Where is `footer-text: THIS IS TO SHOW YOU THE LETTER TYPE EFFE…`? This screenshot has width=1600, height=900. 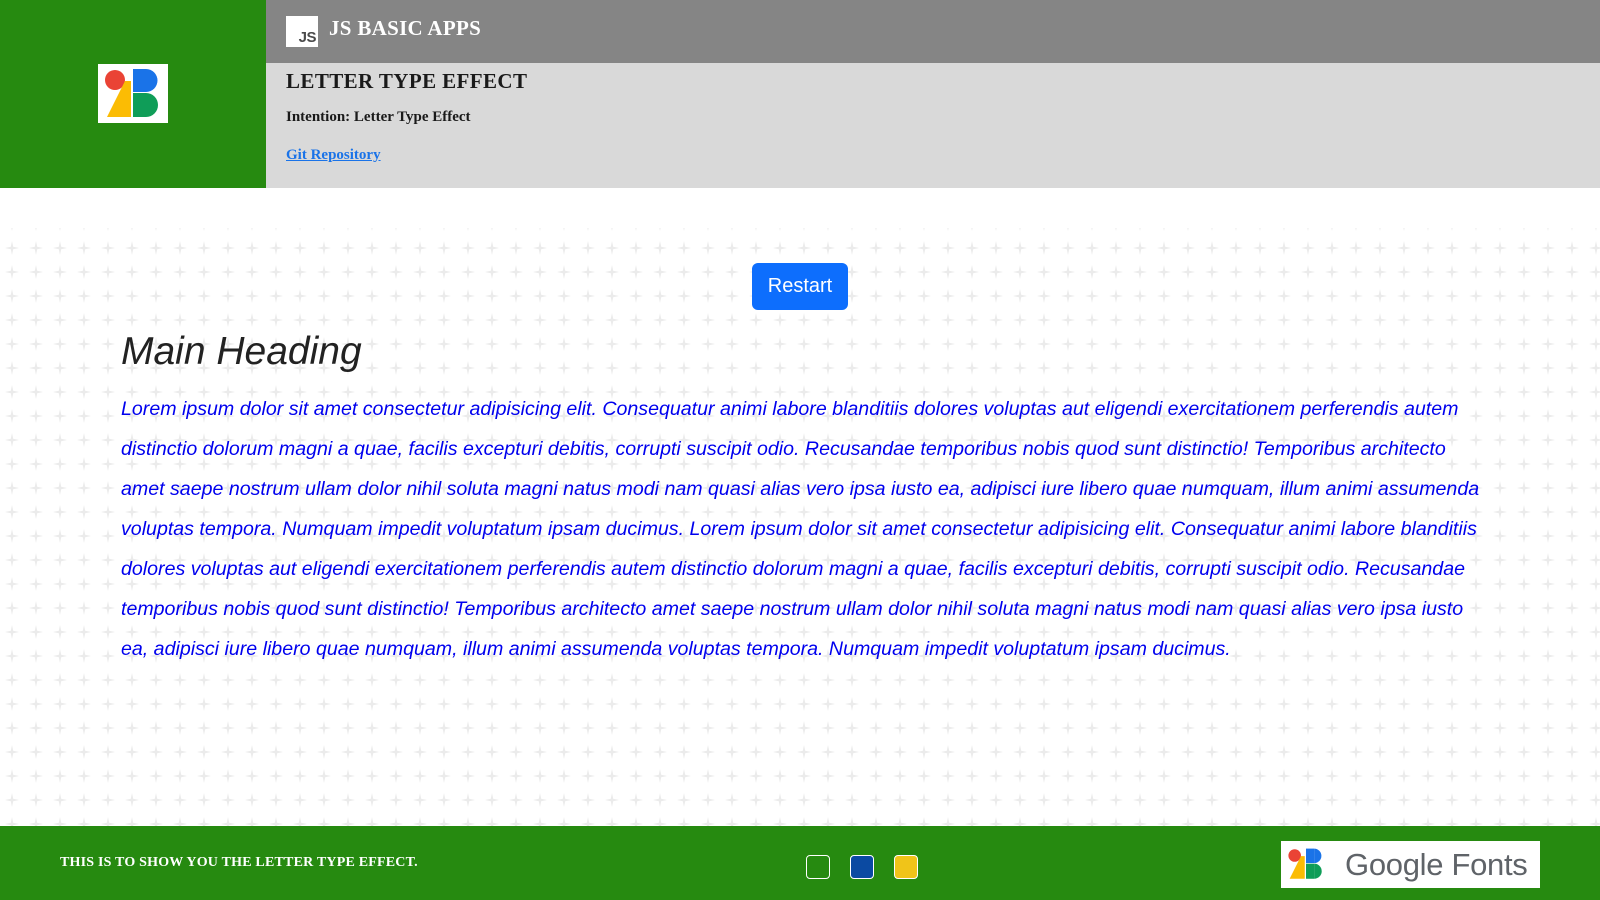
footer-text: THIS IS TO SHOW YOU THE LETTER TYPE EFFE… is located at coordinates (239, 862).